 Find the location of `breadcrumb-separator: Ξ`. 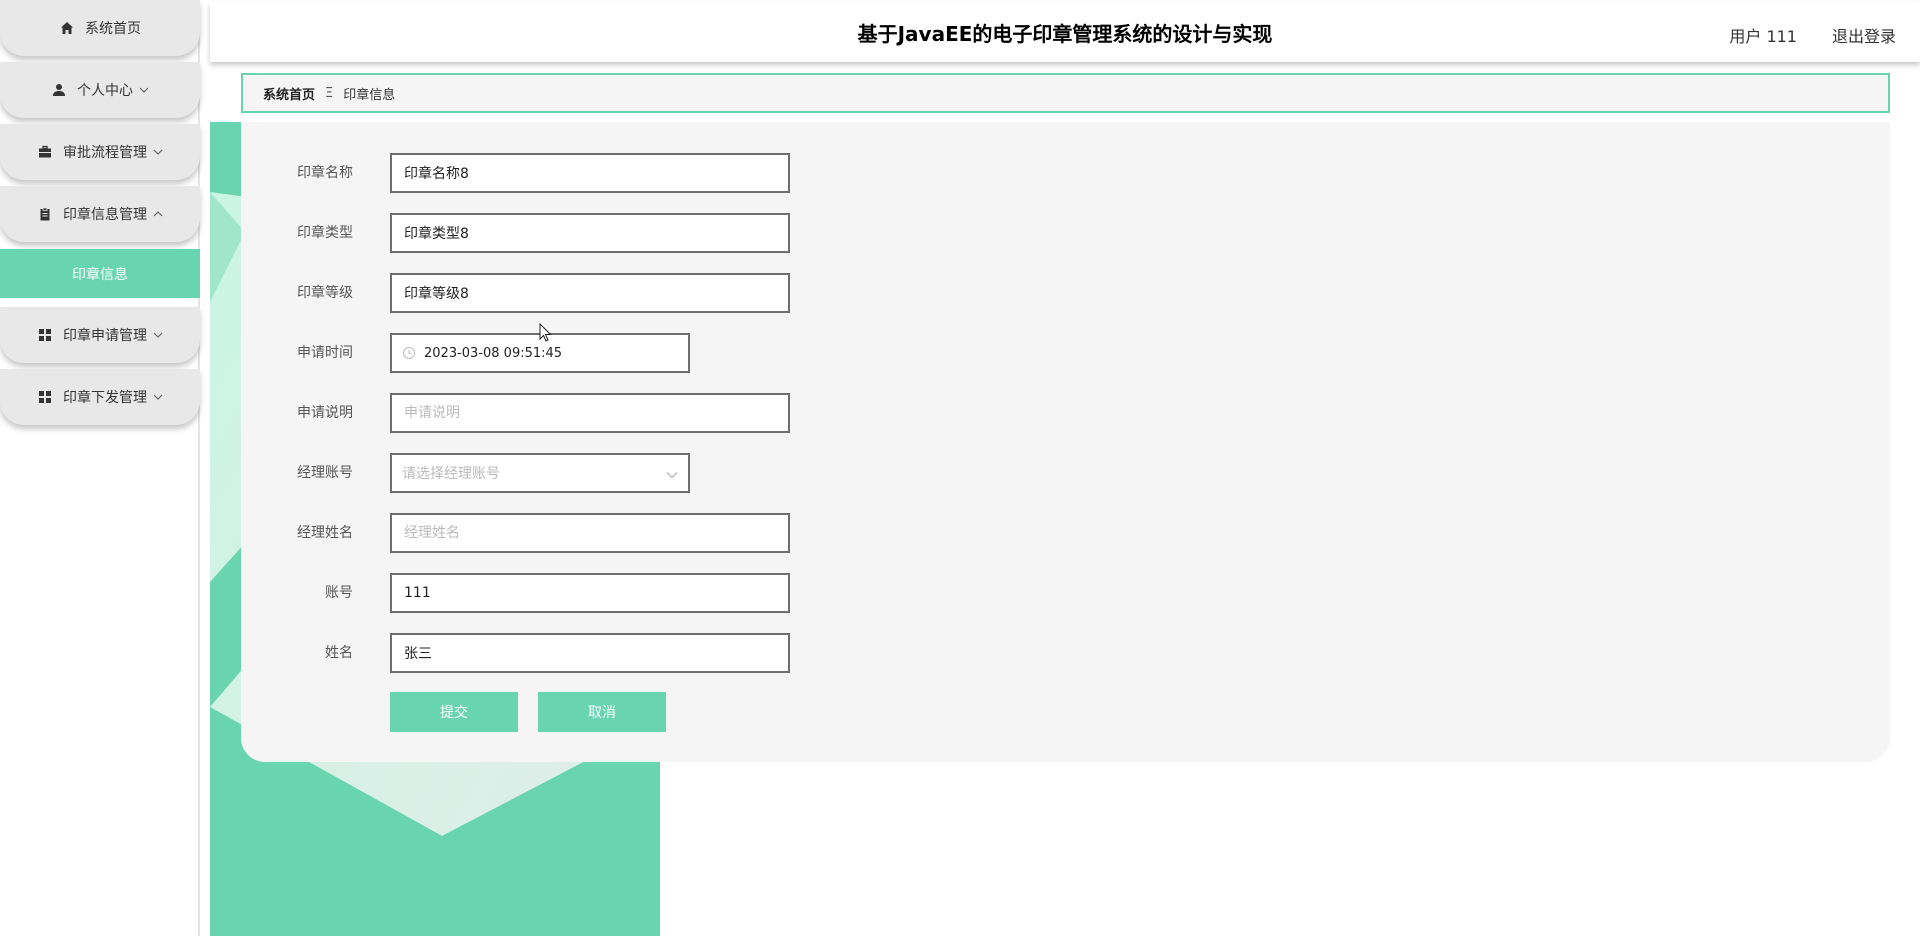

breadcrumb-separator: Ξ is located at coordinates (329, 93).